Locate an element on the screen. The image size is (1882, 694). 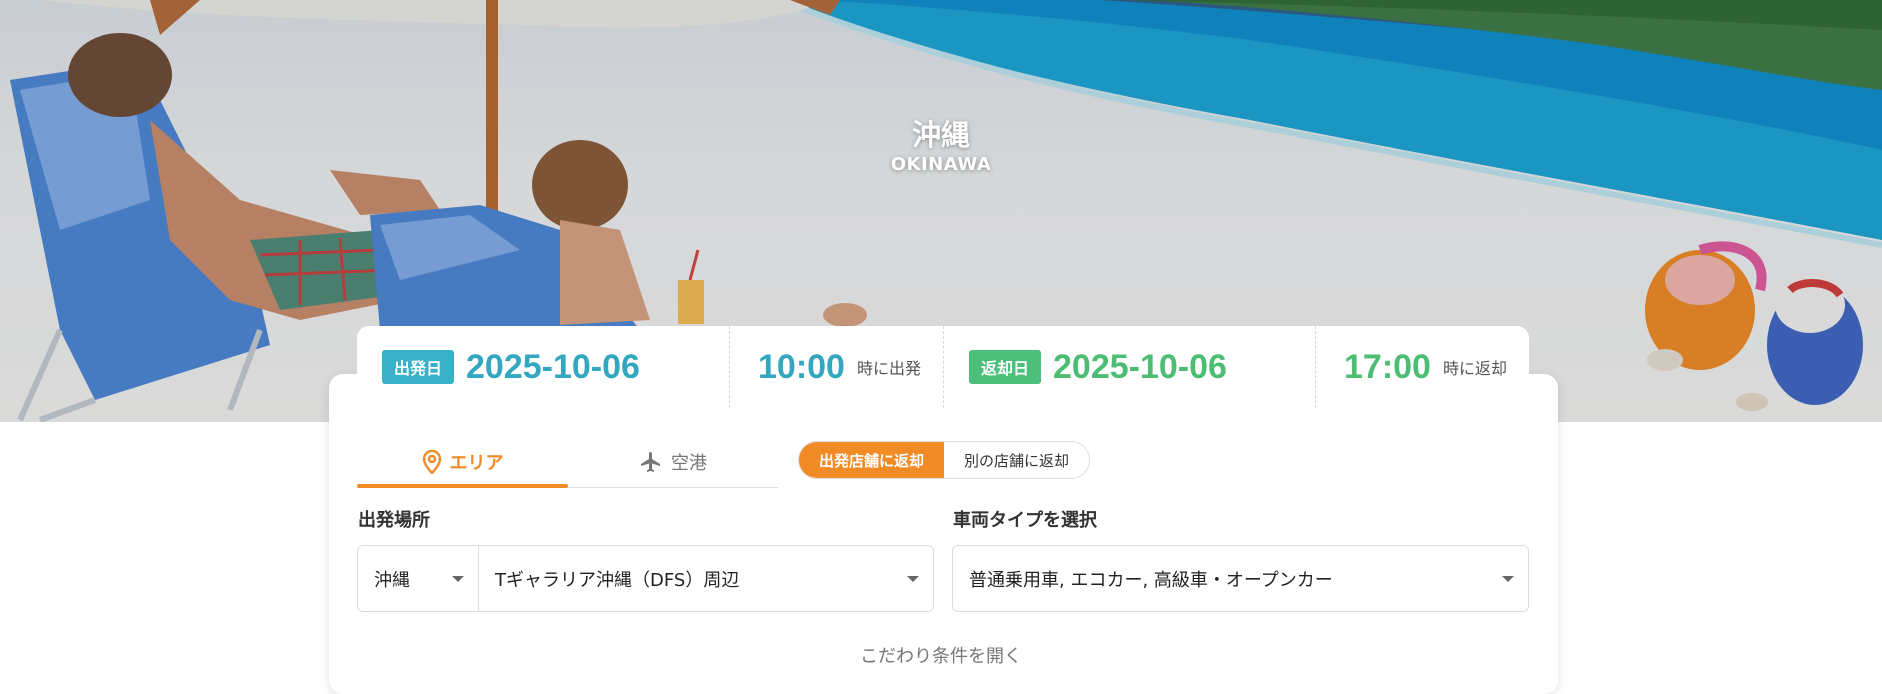
departure-date-picker: 出発日 2025-10-06 is located at coordinates (543, 367).